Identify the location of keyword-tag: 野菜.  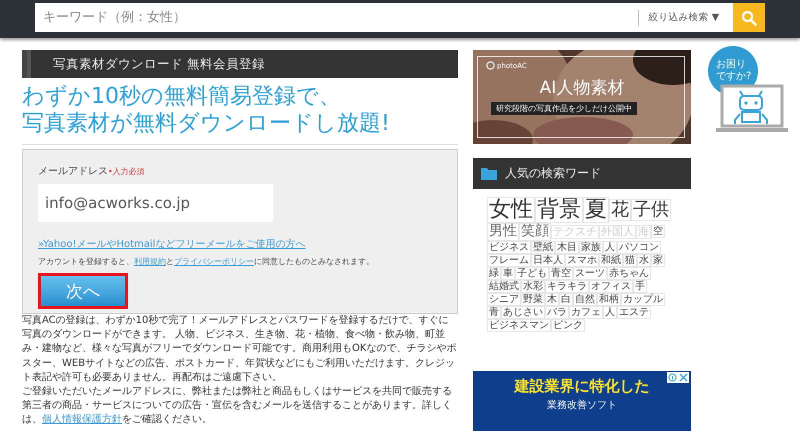
(533, 299).